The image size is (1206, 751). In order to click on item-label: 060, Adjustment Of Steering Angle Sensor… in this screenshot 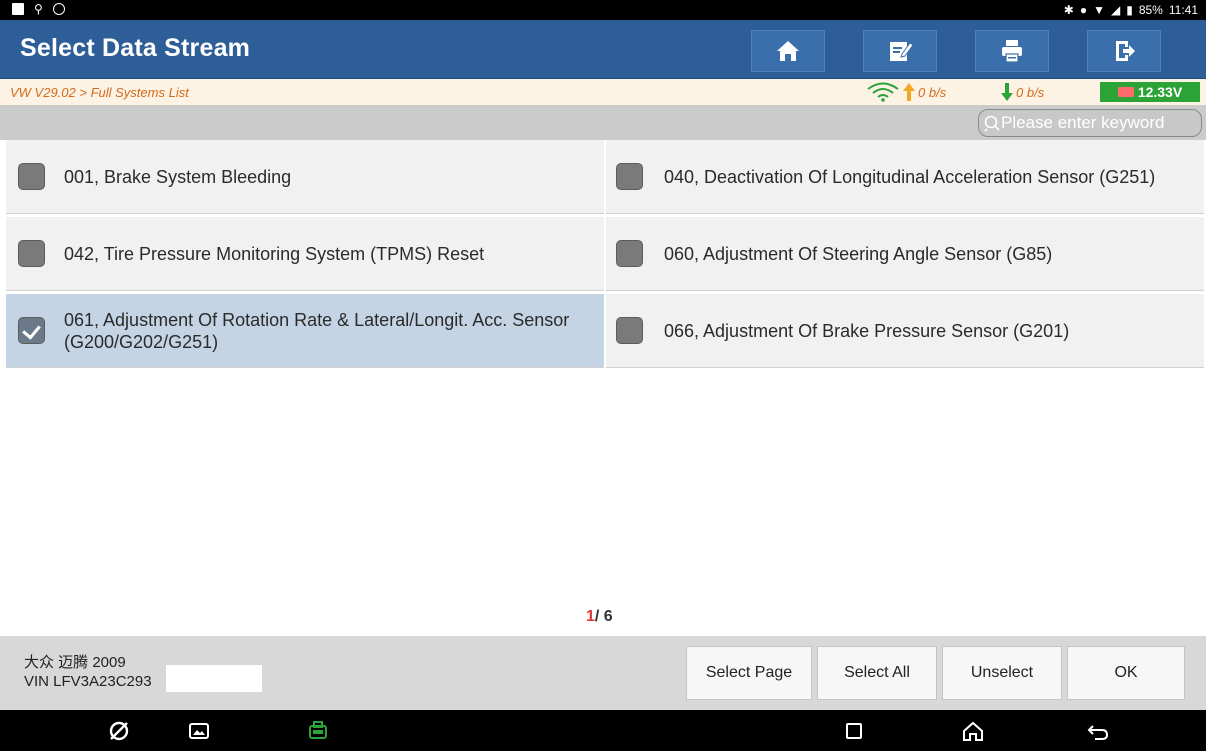, I will do `click(858, 253)`.